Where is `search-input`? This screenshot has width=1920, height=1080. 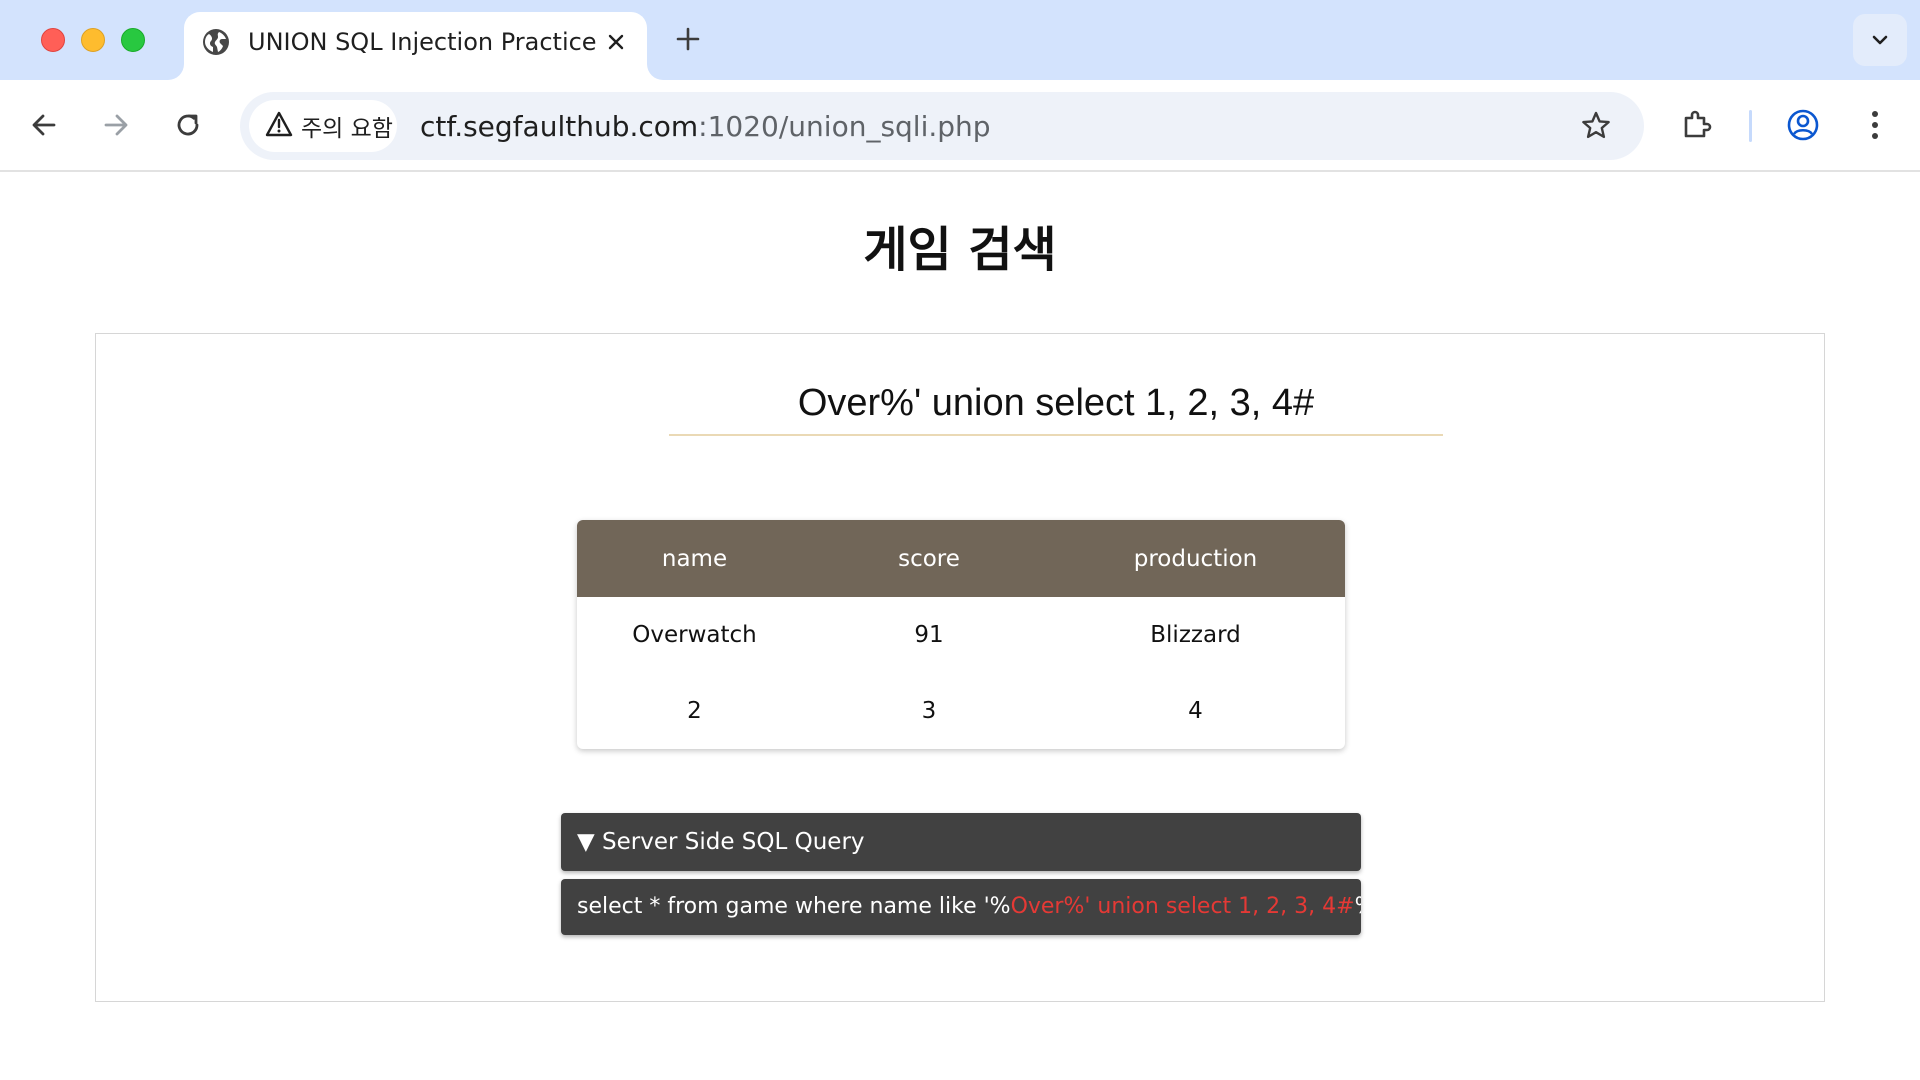
search-input is located at coordinates (1056, 404).